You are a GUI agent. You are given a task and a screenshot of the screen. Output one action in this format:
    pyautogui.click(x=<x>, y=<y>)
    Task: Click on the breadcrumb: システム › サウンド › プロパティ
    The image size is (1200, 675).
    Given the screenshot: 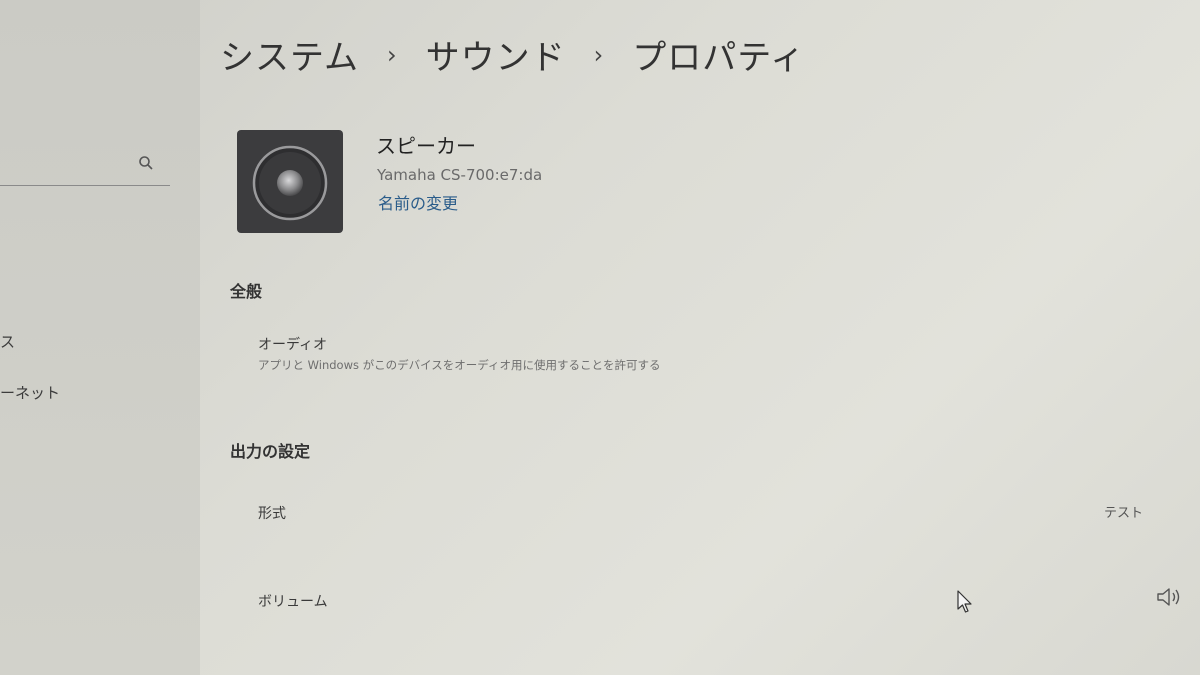 What is the action you would take?
    pyautogui.click(x=512, y=54)
    